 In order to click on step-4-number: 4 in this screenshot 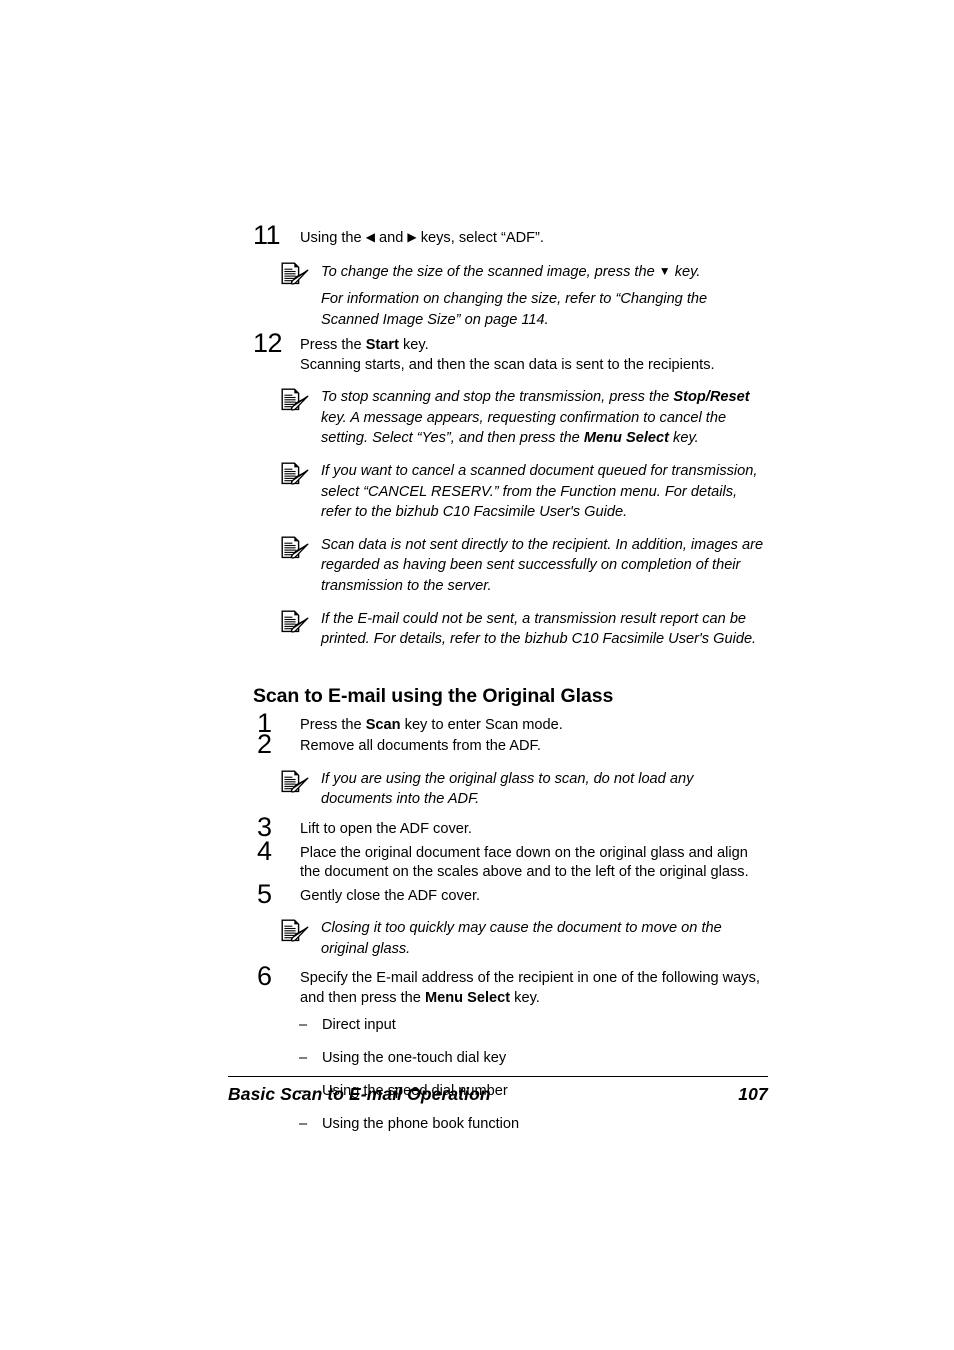, I will do `click(264, 850)`.